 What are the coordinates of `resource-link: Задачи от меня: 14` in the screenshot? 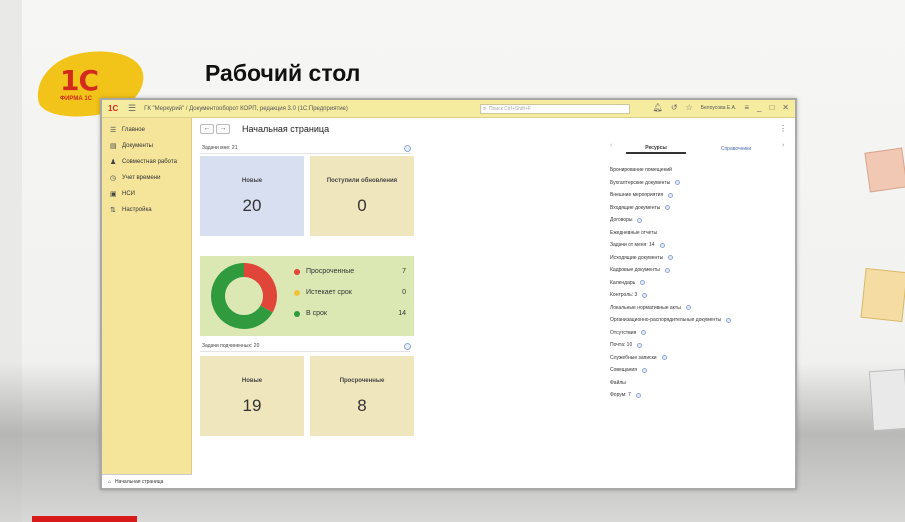 It's located at (702, 245).